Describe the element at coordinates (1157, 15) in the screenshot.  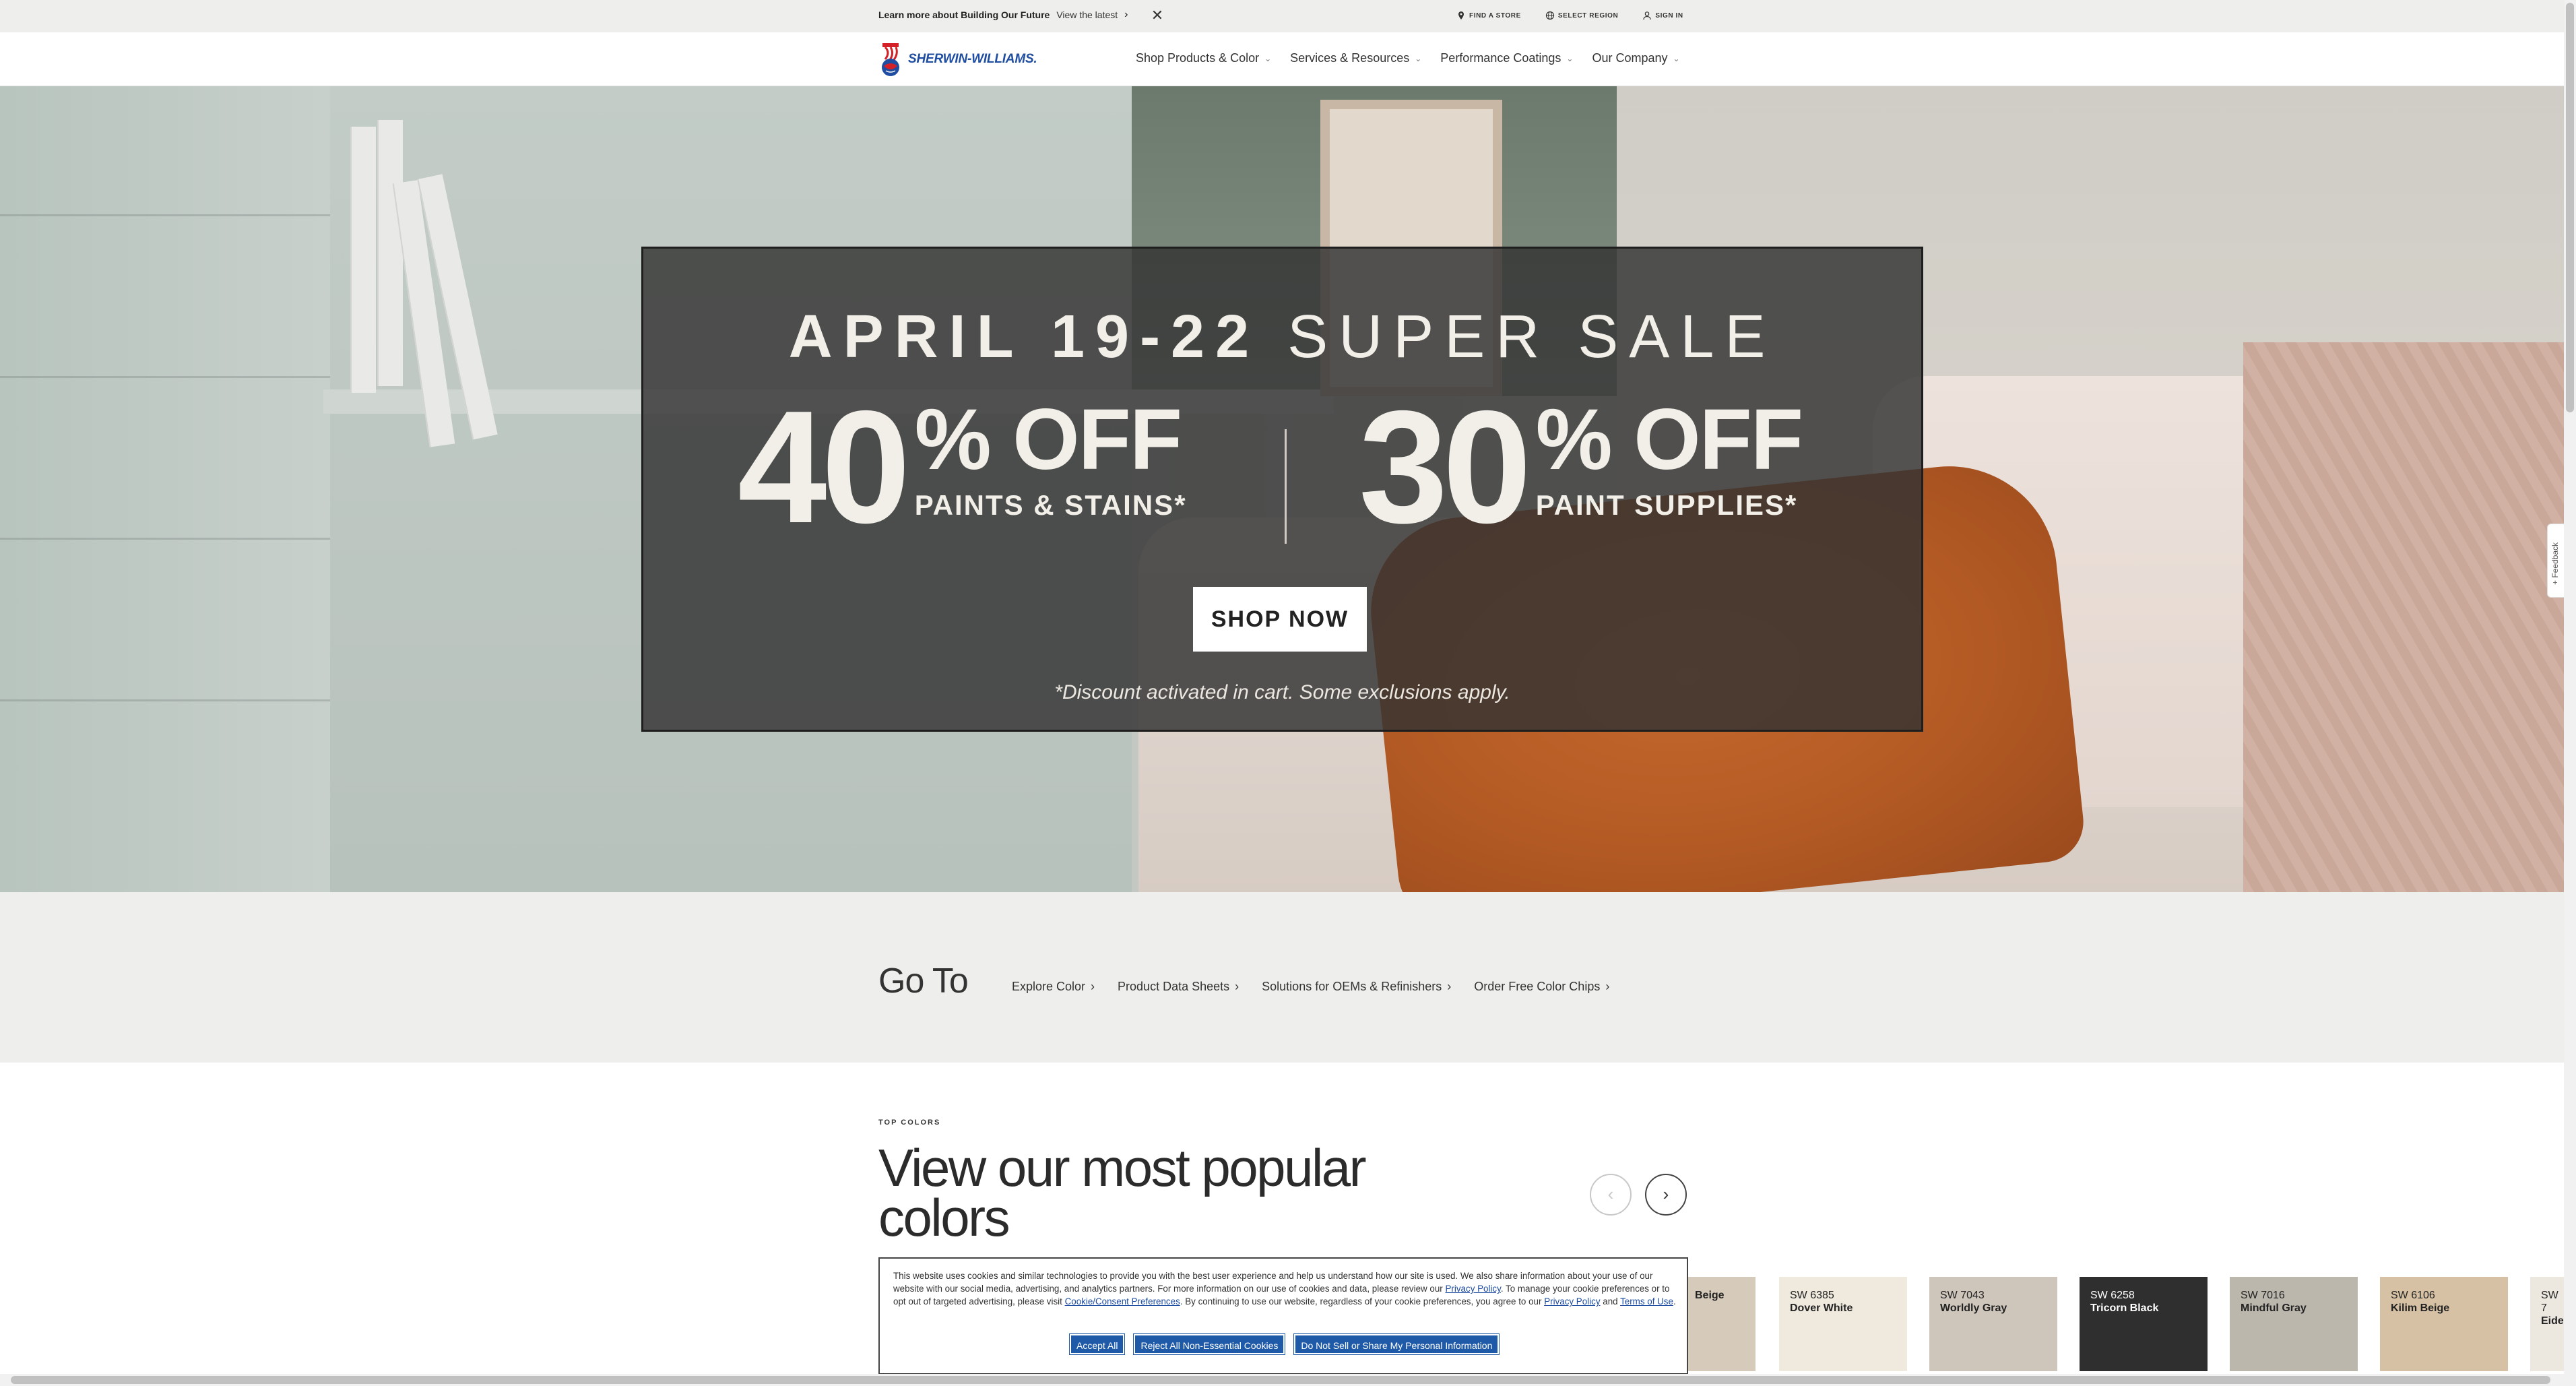
I see `close-icon: ✕` at that location.